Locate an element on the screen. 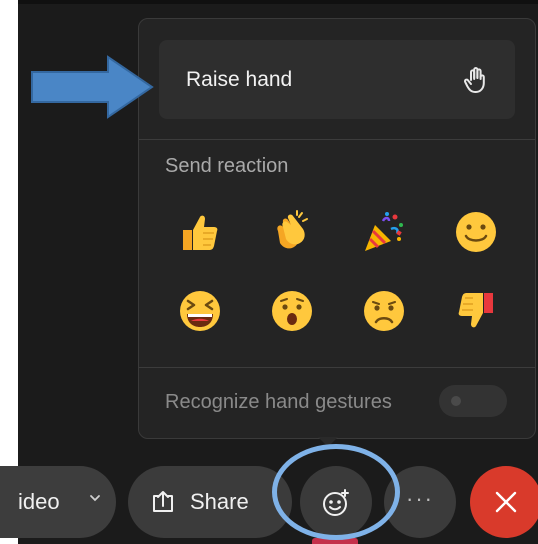  leave-button is located at coordinates (504, 502).